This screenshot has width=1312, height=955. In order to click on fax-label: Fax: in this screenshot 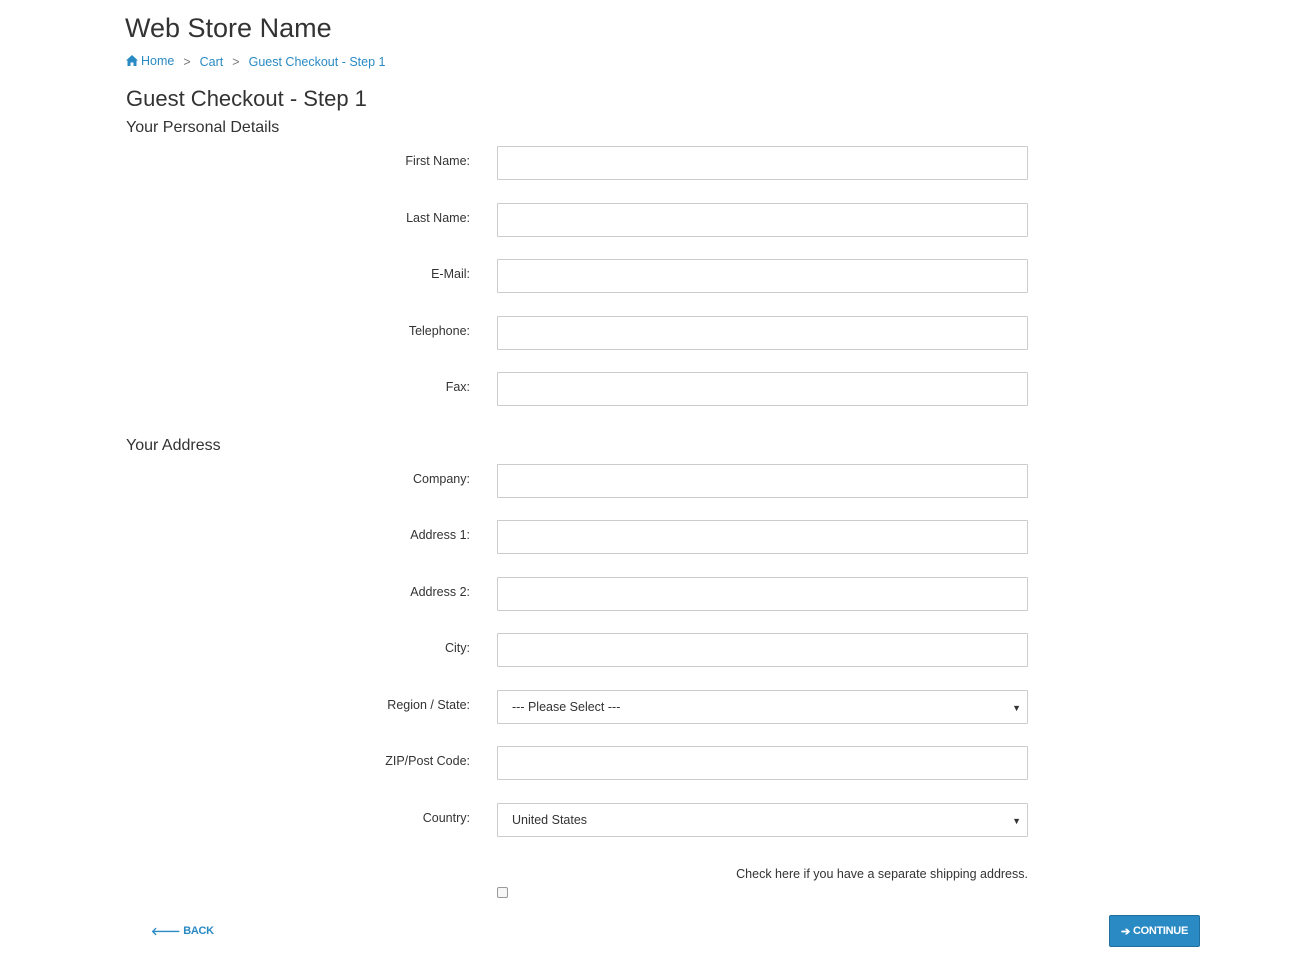, I will do `click(457, 387)`.